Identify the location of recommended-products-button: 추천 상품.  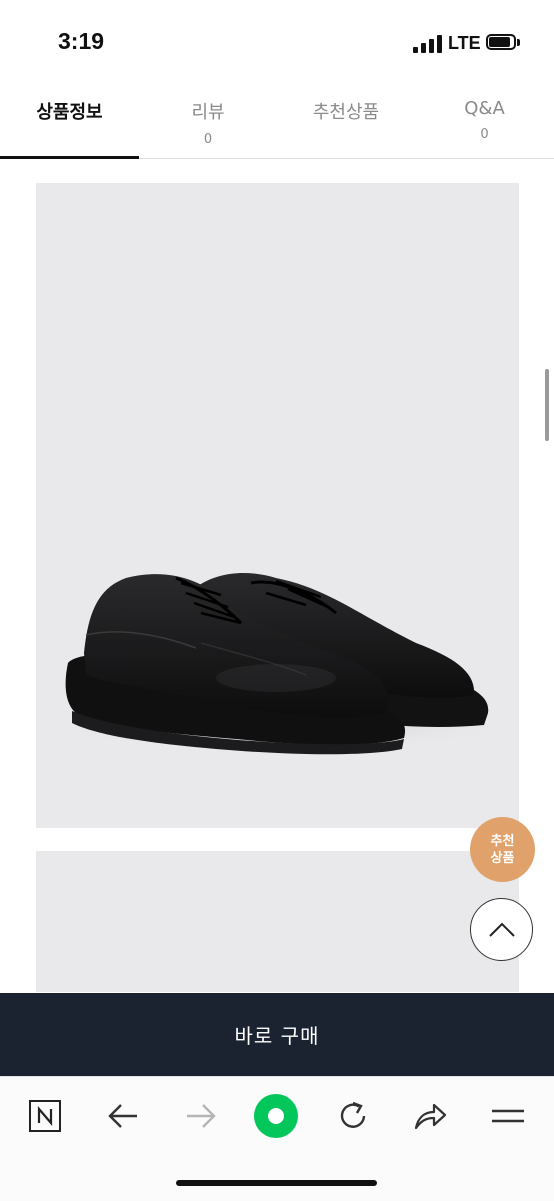
(502, 849).